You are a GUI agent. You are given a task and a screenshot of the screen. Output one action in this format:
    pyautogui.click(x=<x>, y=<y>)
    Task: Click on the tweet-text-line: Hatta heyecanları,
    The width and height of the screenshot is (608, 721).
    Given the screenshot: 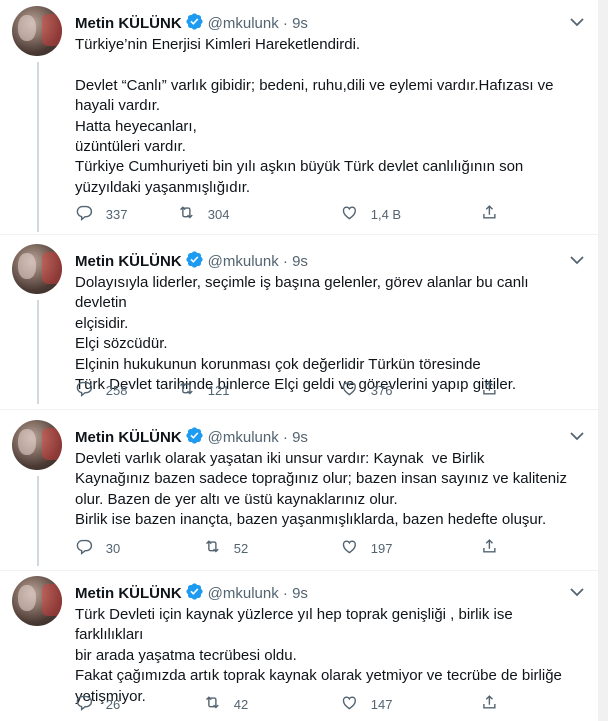 What is the action you would take?
    pyautogui.click(x=136, y=126)
    